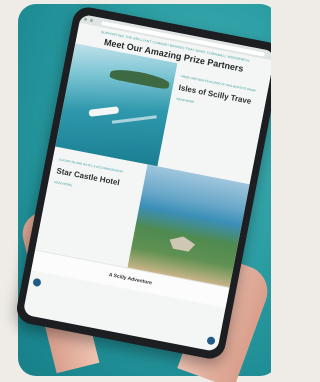 The width and height of the screenshot is (320, 382). Describe the element at coordinates (188, 226) in the screenshot. I see `castle-photo` at that location.